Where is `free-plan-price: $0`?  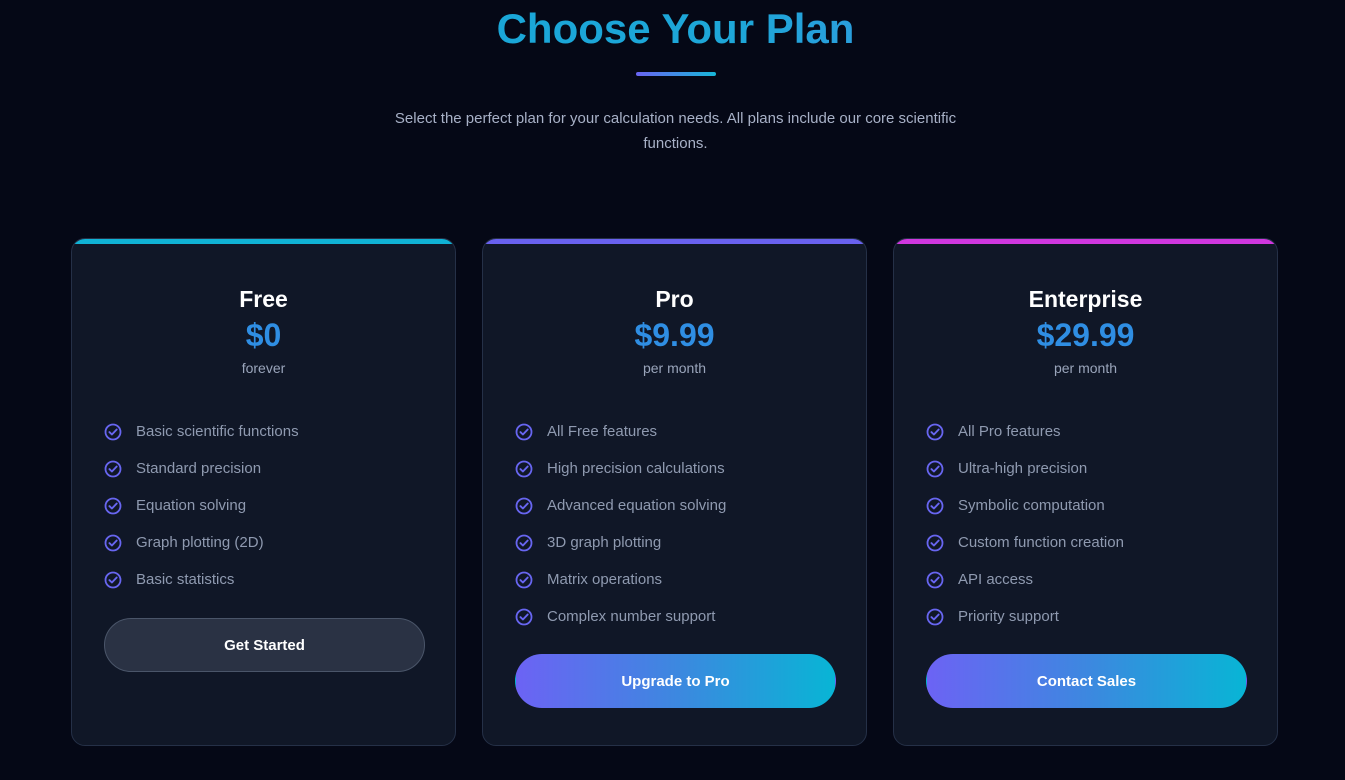
free-plan-price: $0 is located at coordinates (263, 335).